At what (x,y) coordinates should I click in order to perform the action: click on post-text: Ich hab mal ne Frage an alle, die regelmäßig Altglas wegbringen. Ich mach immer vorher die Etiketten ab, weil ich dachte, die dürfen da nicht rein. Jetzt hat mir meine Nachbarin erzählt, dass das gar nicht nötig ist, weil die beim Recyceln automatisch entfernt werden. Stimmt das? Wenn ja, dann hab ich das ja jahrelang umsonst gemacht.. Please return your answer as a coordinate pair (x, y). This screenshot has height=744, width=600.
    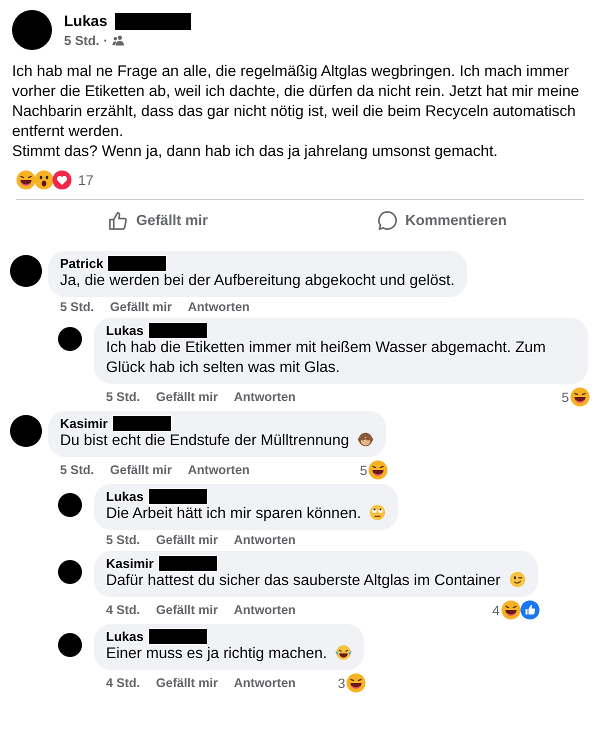
    Looking at the image, I should click on (296, 112).